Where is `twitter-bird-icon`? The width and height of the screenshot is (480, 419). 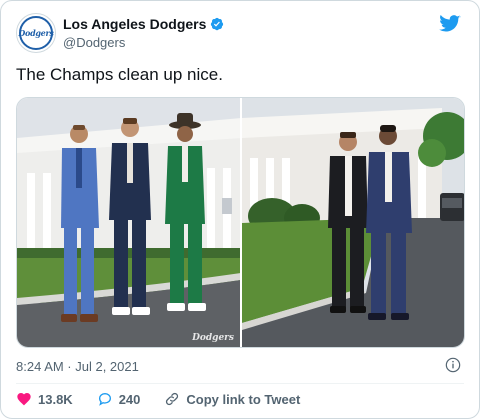
twitter-bird-icon is located at coordinates (450, 24).